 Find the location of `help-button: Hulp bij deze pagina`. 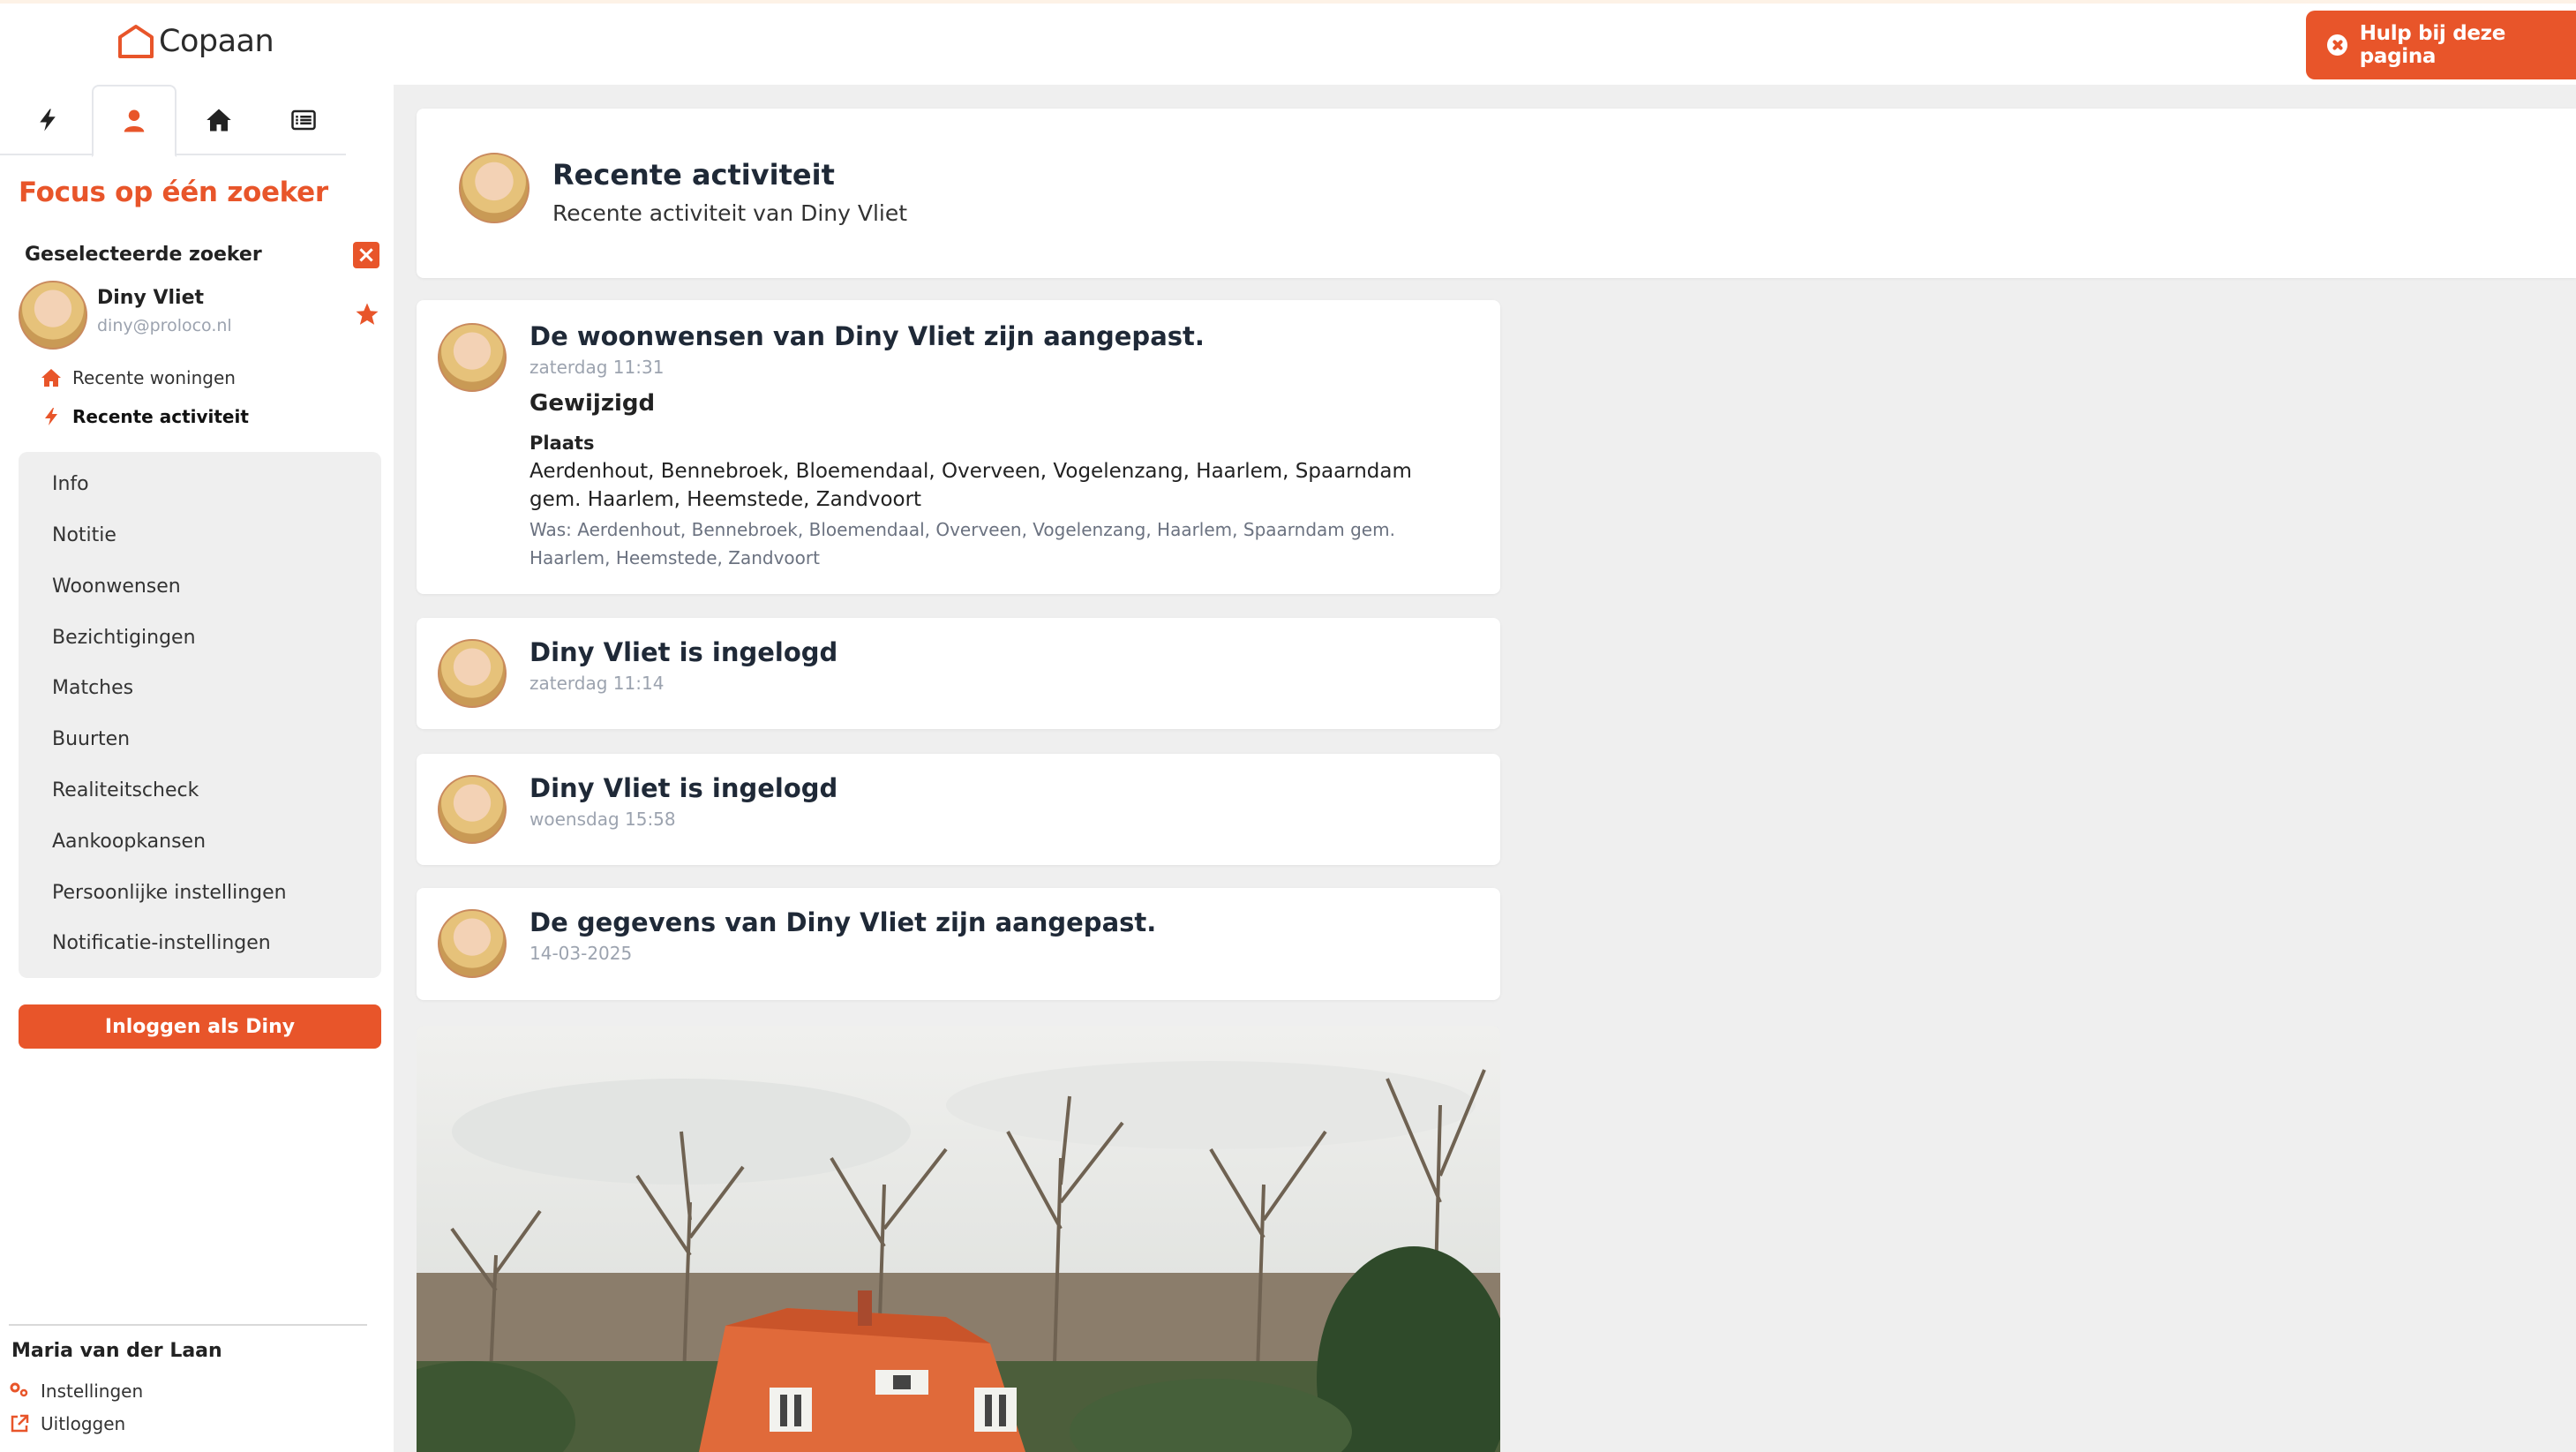

help-button: Hulp bij deze pagina is located at coordinates (2441, 45).